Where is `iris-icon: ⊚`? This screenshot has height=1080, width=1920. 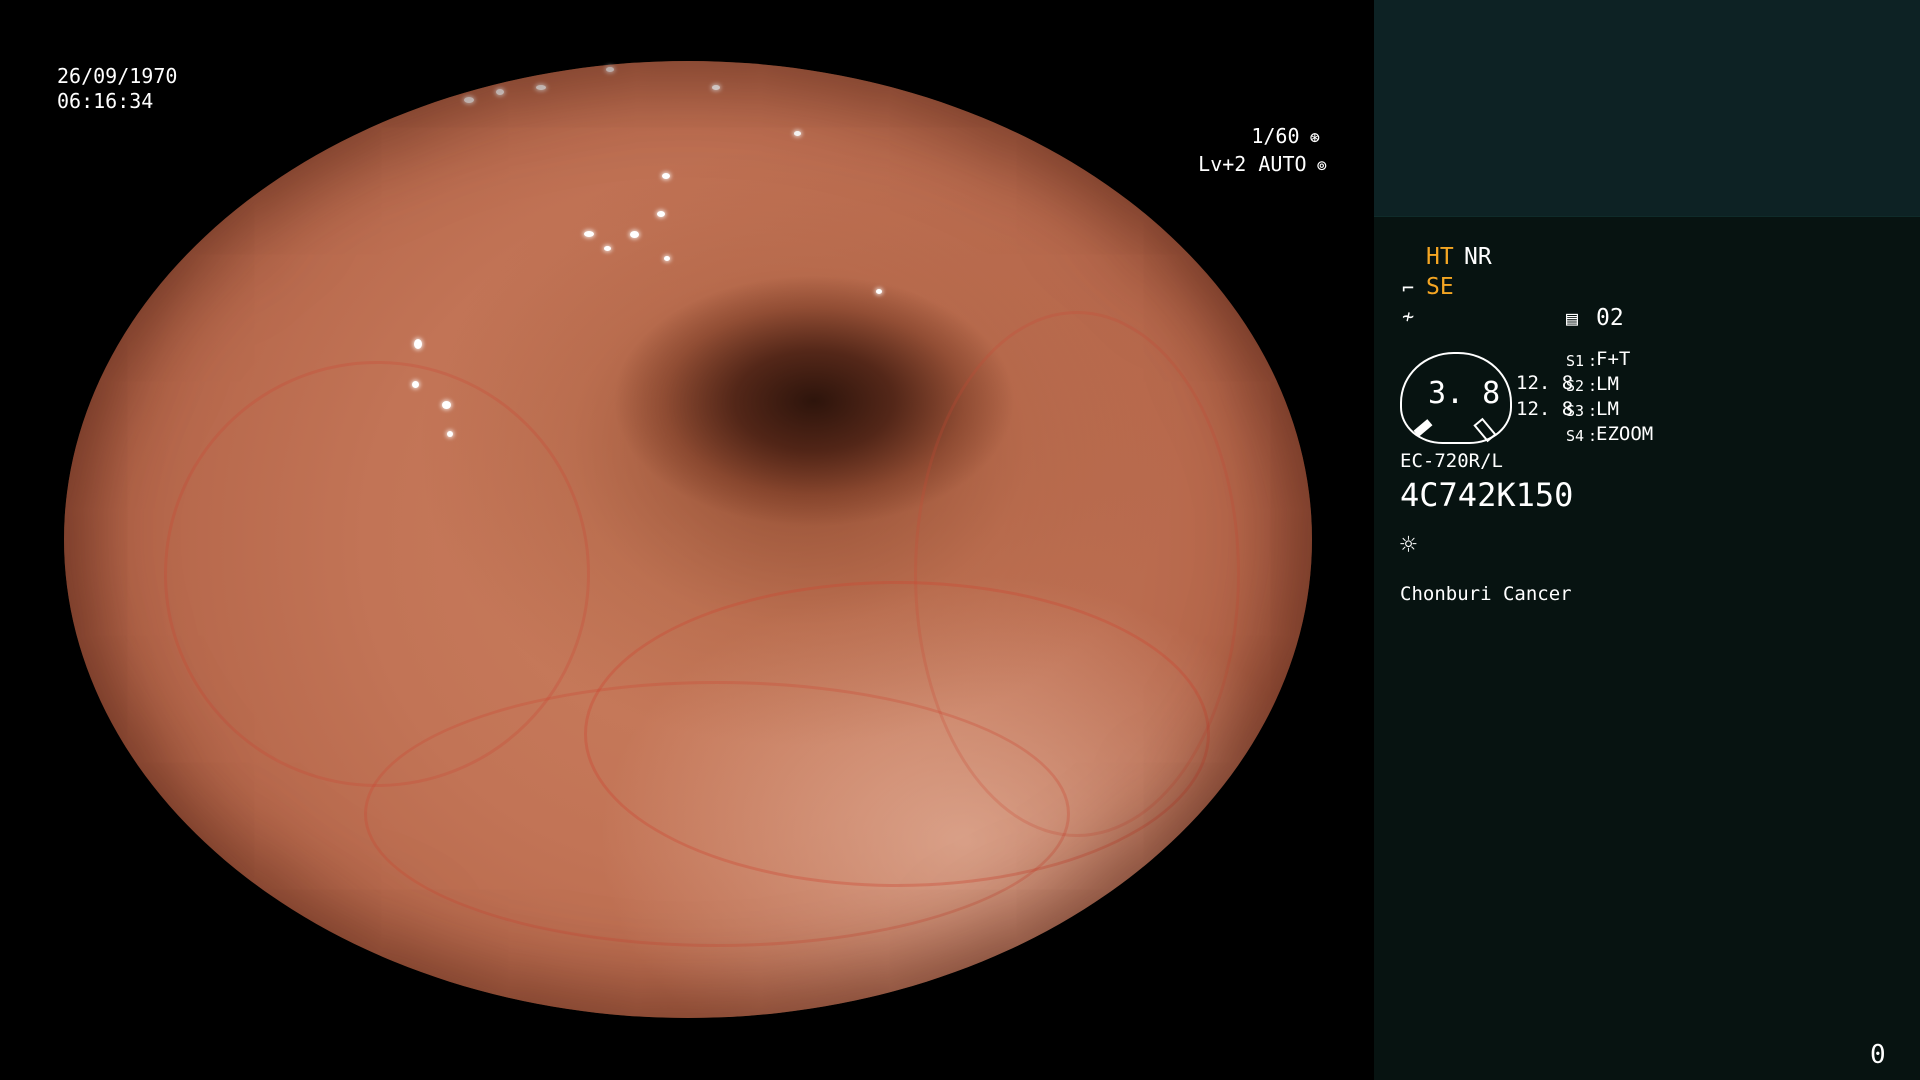 iris-icon: ⊚ is located at coordinates (1317, 166).